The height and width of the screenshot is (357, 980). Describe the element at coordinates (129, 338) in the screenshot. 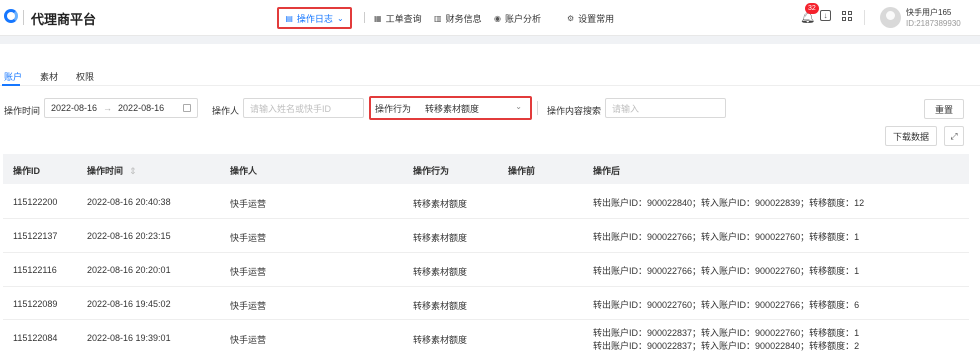

I see `cell-time: 2022-08-16 19:39:01` at that location.